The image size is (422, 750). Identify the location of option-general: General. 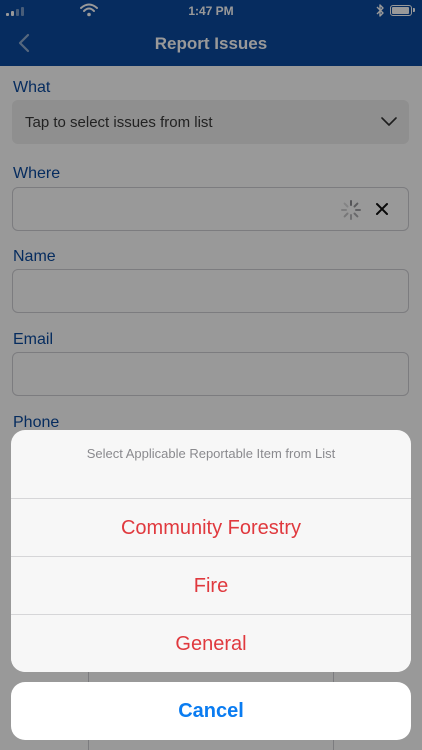
(211, 643).